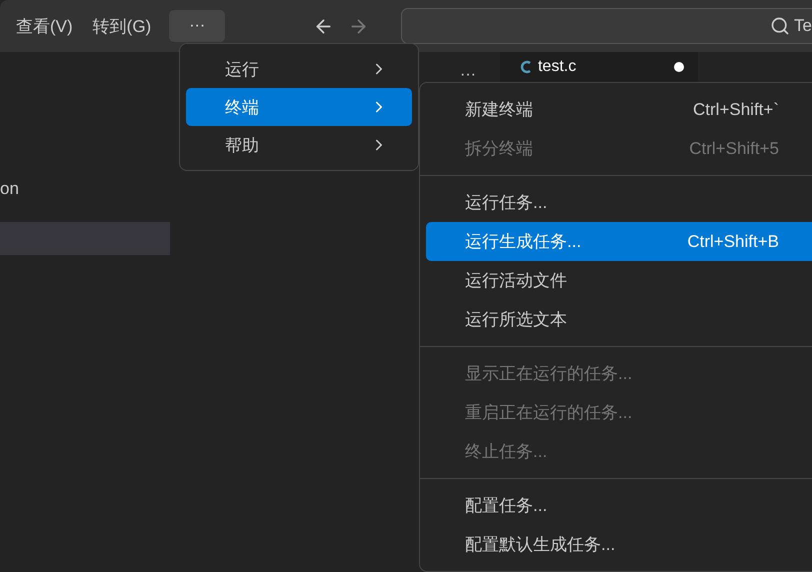 The width and height of the screenshot is (812, 572). I want to click on more-icon: ···, so click(452, 68).